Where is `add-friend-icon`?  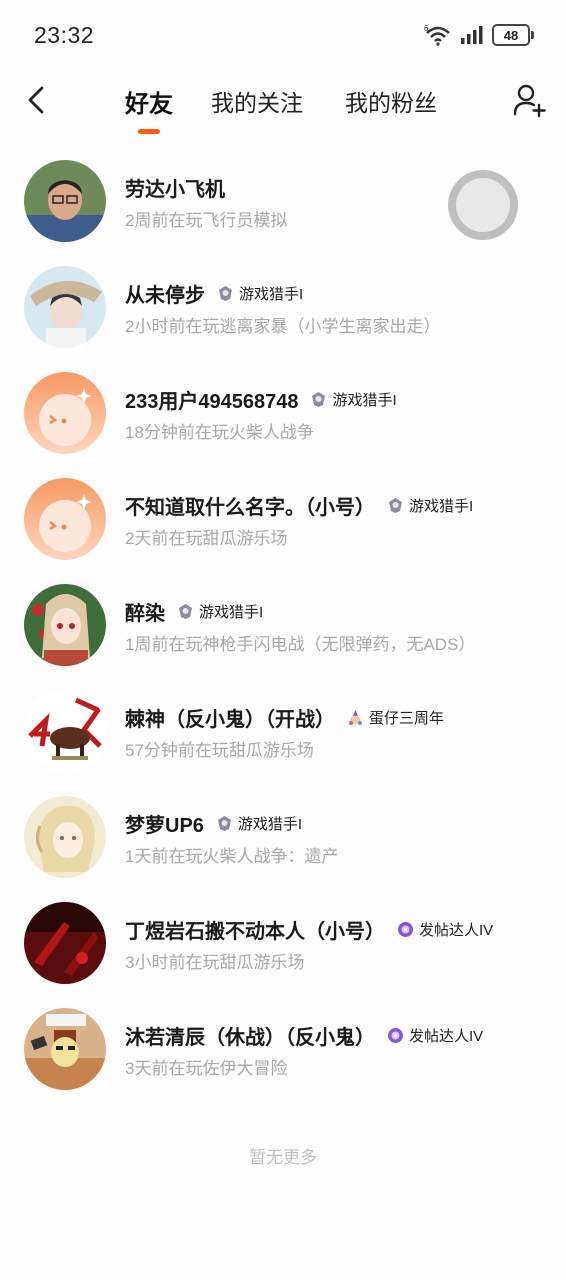
add-friend-icon is located at coordinates (529, 100).